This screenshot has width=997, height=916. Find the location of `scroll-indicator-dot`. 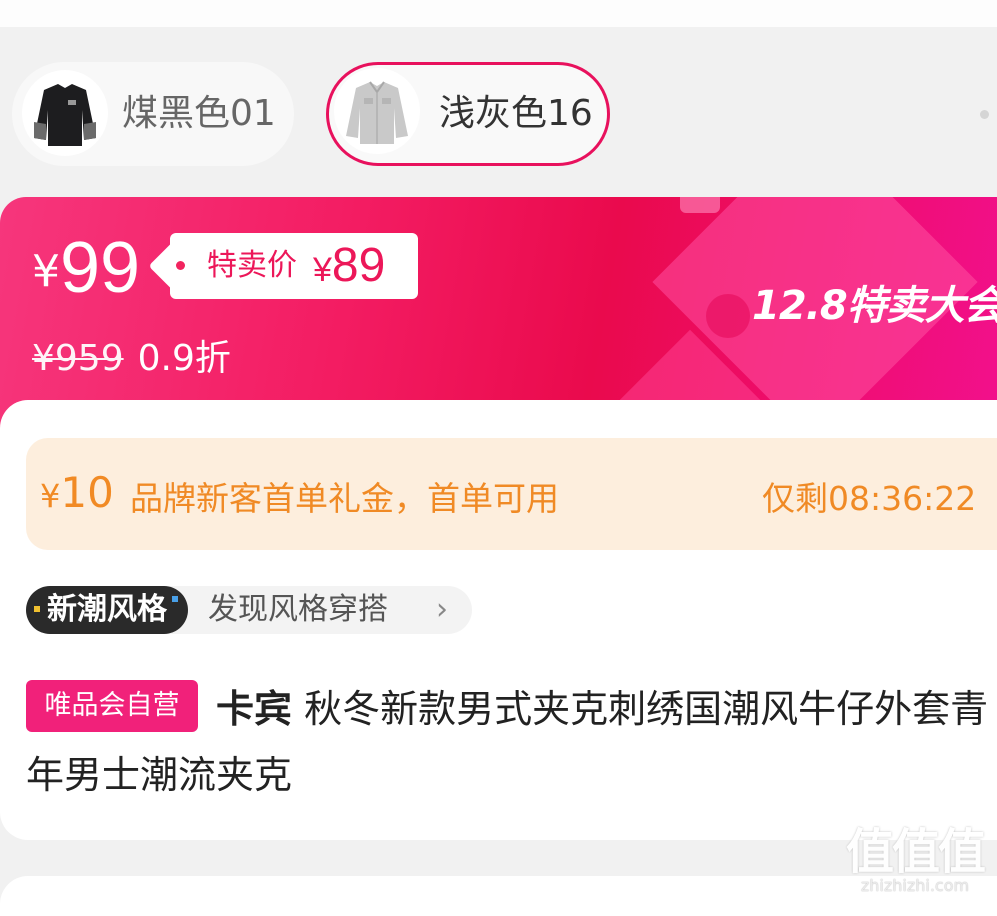

scroll-indicator-dot is located at coordinates (984, 114).